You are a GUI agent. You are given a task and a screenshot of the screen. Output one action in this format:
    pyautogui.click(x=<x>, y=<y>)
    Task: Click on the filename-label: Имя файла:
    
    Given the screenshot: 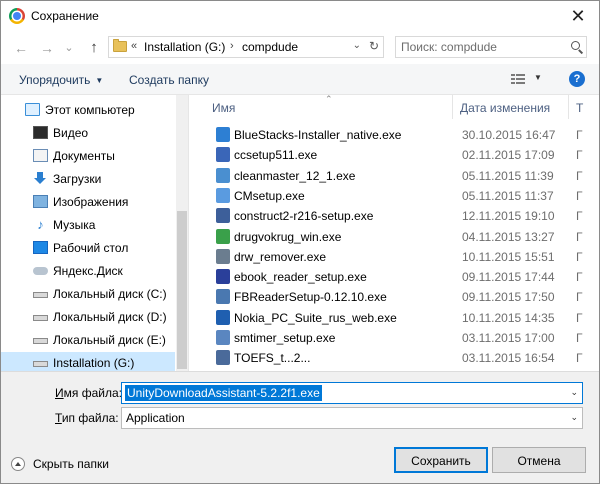 What is the action you would take?
    pyautogui.click(x=88, y=393)
    